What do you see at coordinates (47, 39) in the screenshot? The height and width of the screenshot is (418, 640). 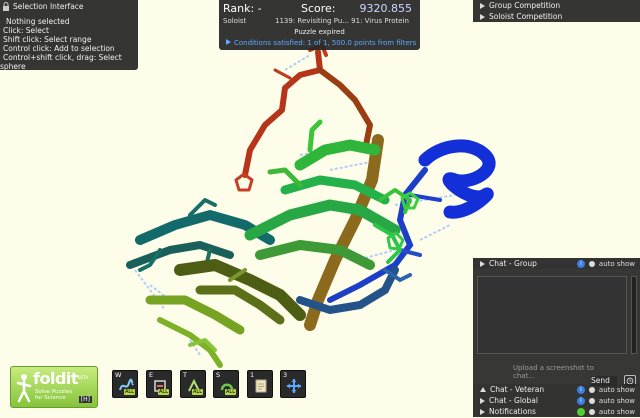 I see `selection-hint: Shift click: Select range` at bounding box center [47, 39].